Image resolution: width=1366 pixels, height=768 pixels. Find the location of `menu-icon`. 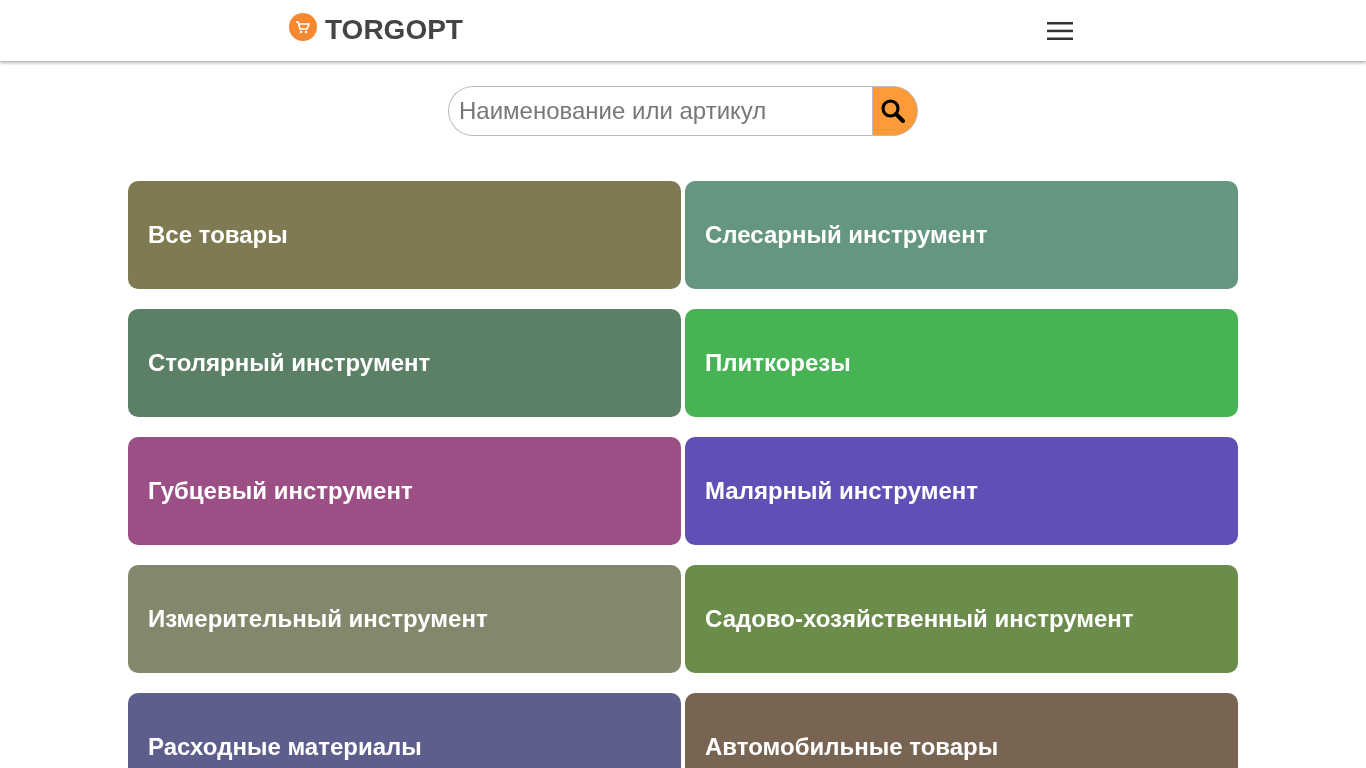

menu-icon is located at coordinates (1060, 30).